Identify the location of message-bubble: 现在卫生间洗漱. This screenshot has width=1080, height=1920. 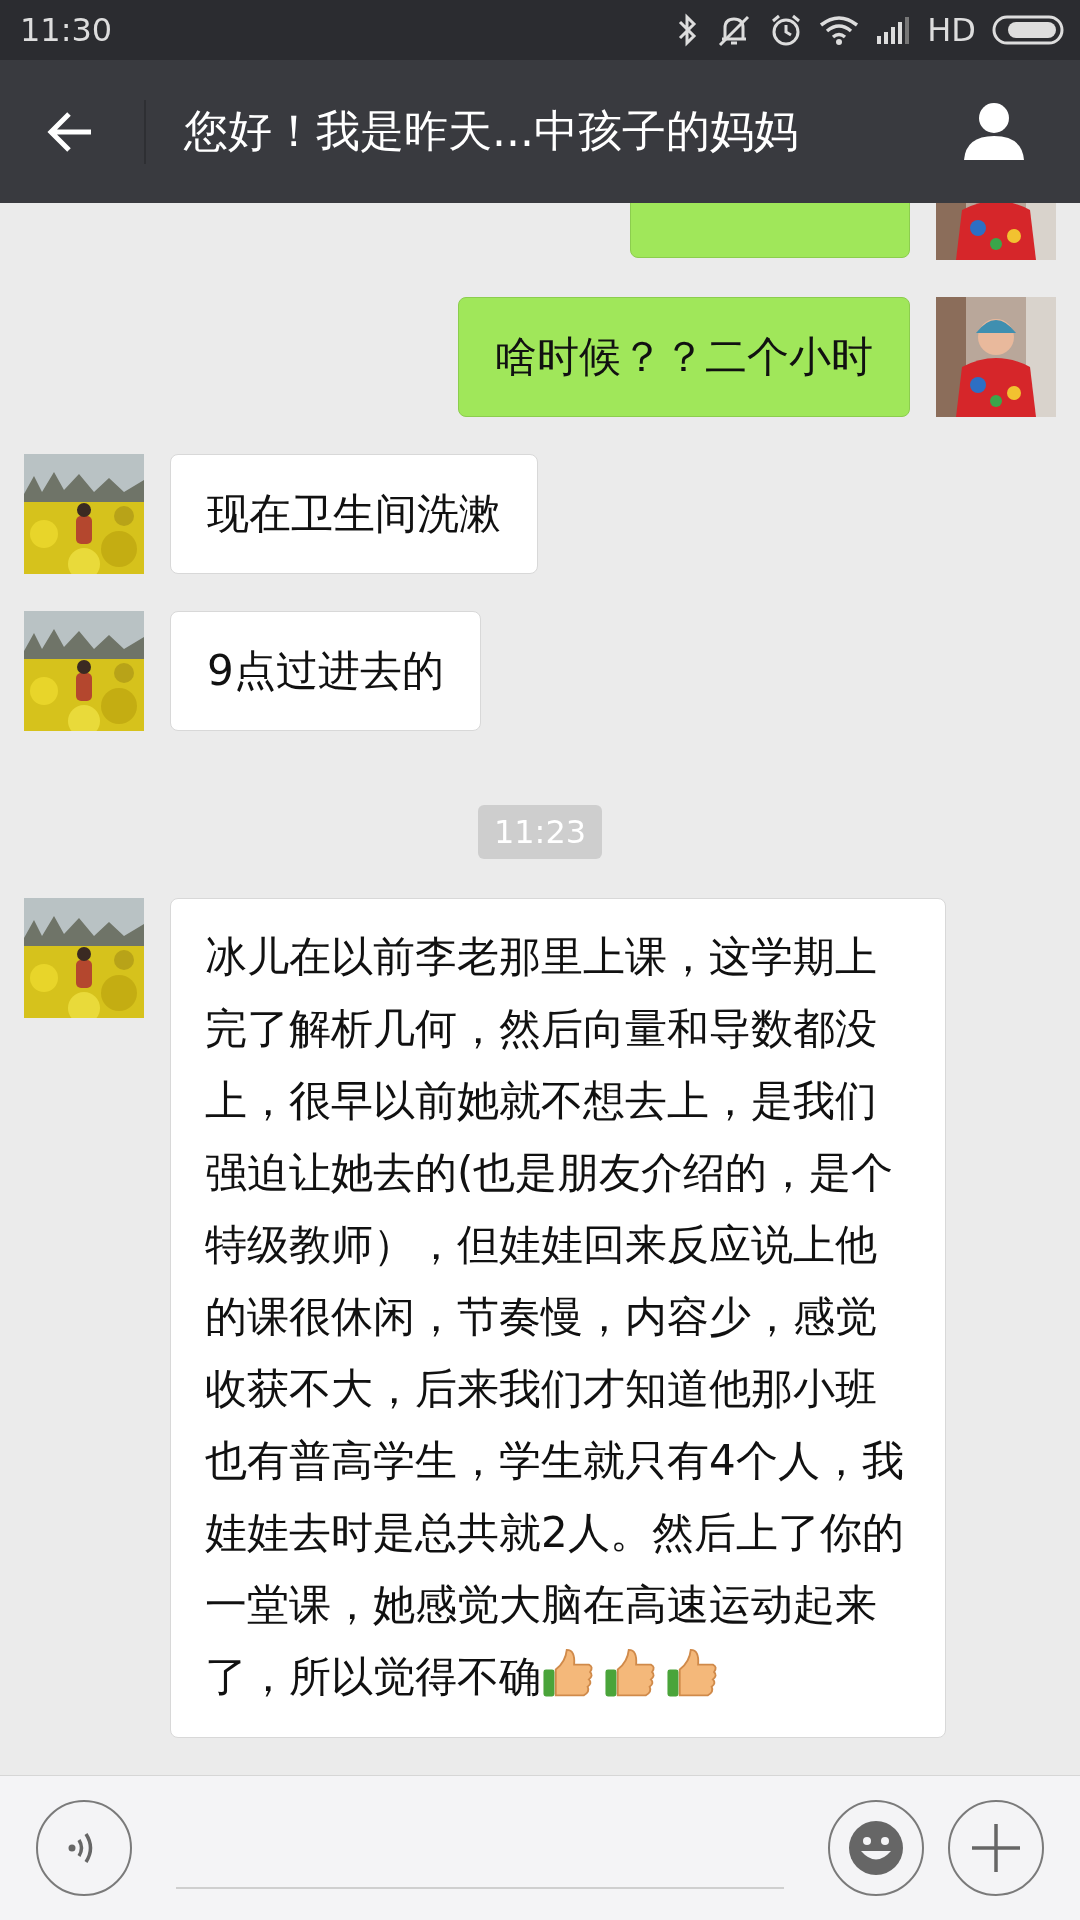
(354, 514).